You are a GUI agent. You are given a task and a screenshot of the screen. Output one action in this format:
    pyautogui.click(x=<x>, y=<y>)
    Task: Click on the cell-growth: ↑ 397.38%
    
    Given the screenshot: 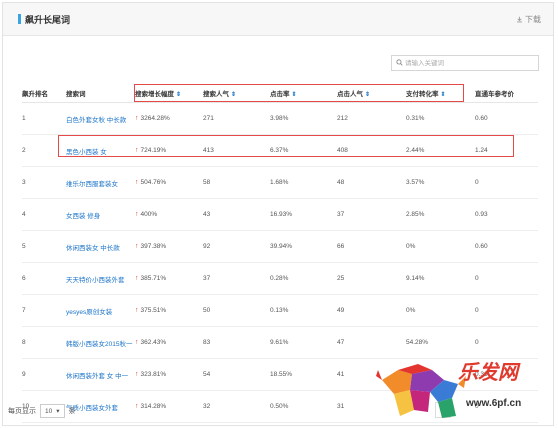 What is the action you would take?
    pyautogui.click(x=169, y=246)
    